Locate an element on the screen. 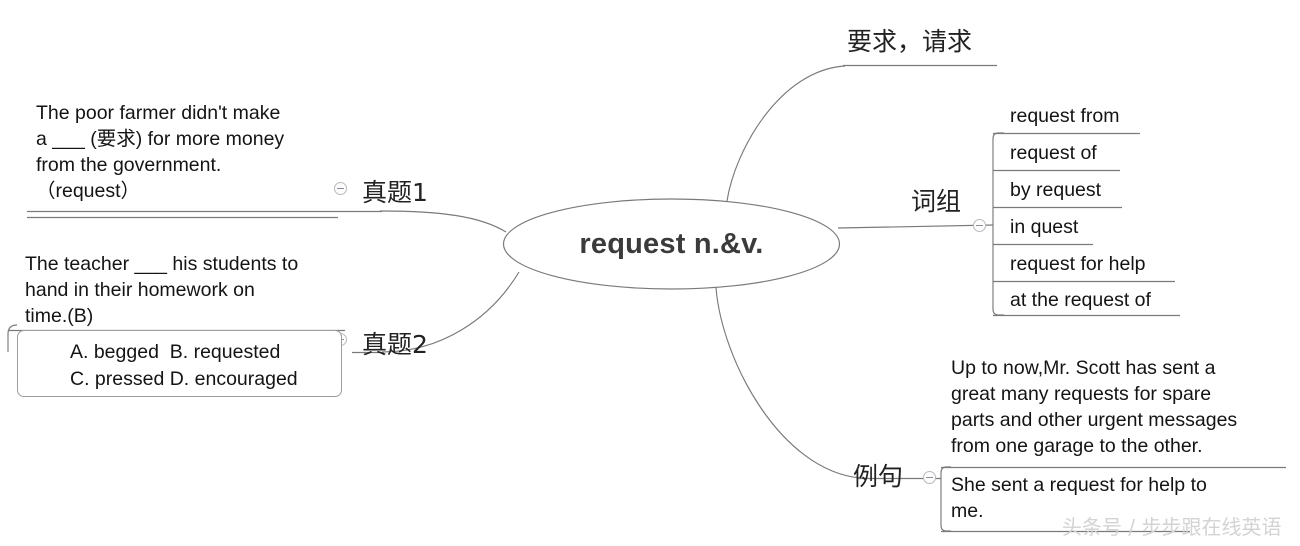 The width and height of the screenshot is (1300, 546). branch-label-exam-1: 真题1 is located at coordinates (395, 191).